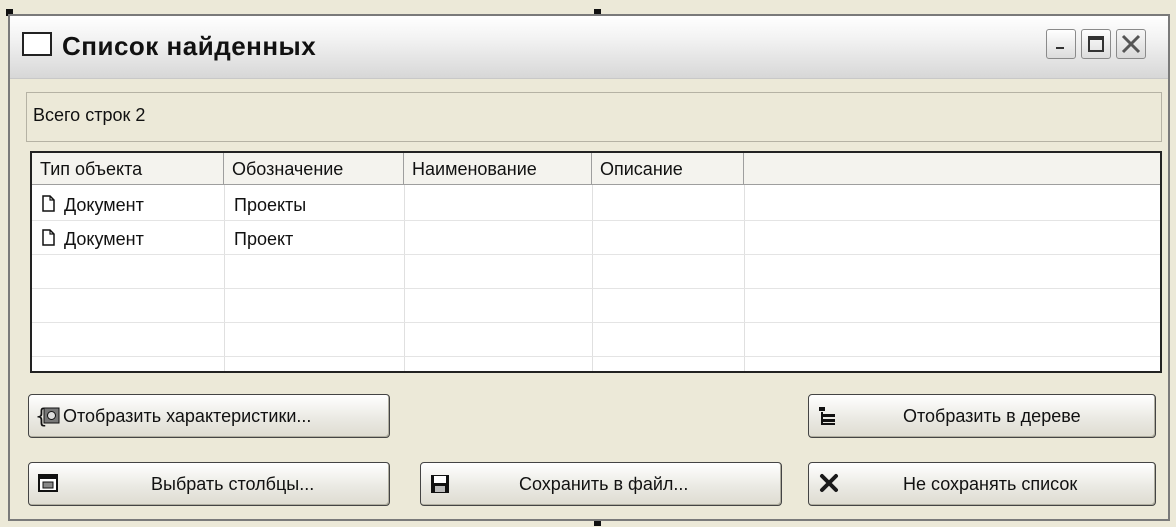 This screenshot has height=527, width=1176. I want to click on show-in-tree-button: Отобразить в дереве, so click(982, 416).